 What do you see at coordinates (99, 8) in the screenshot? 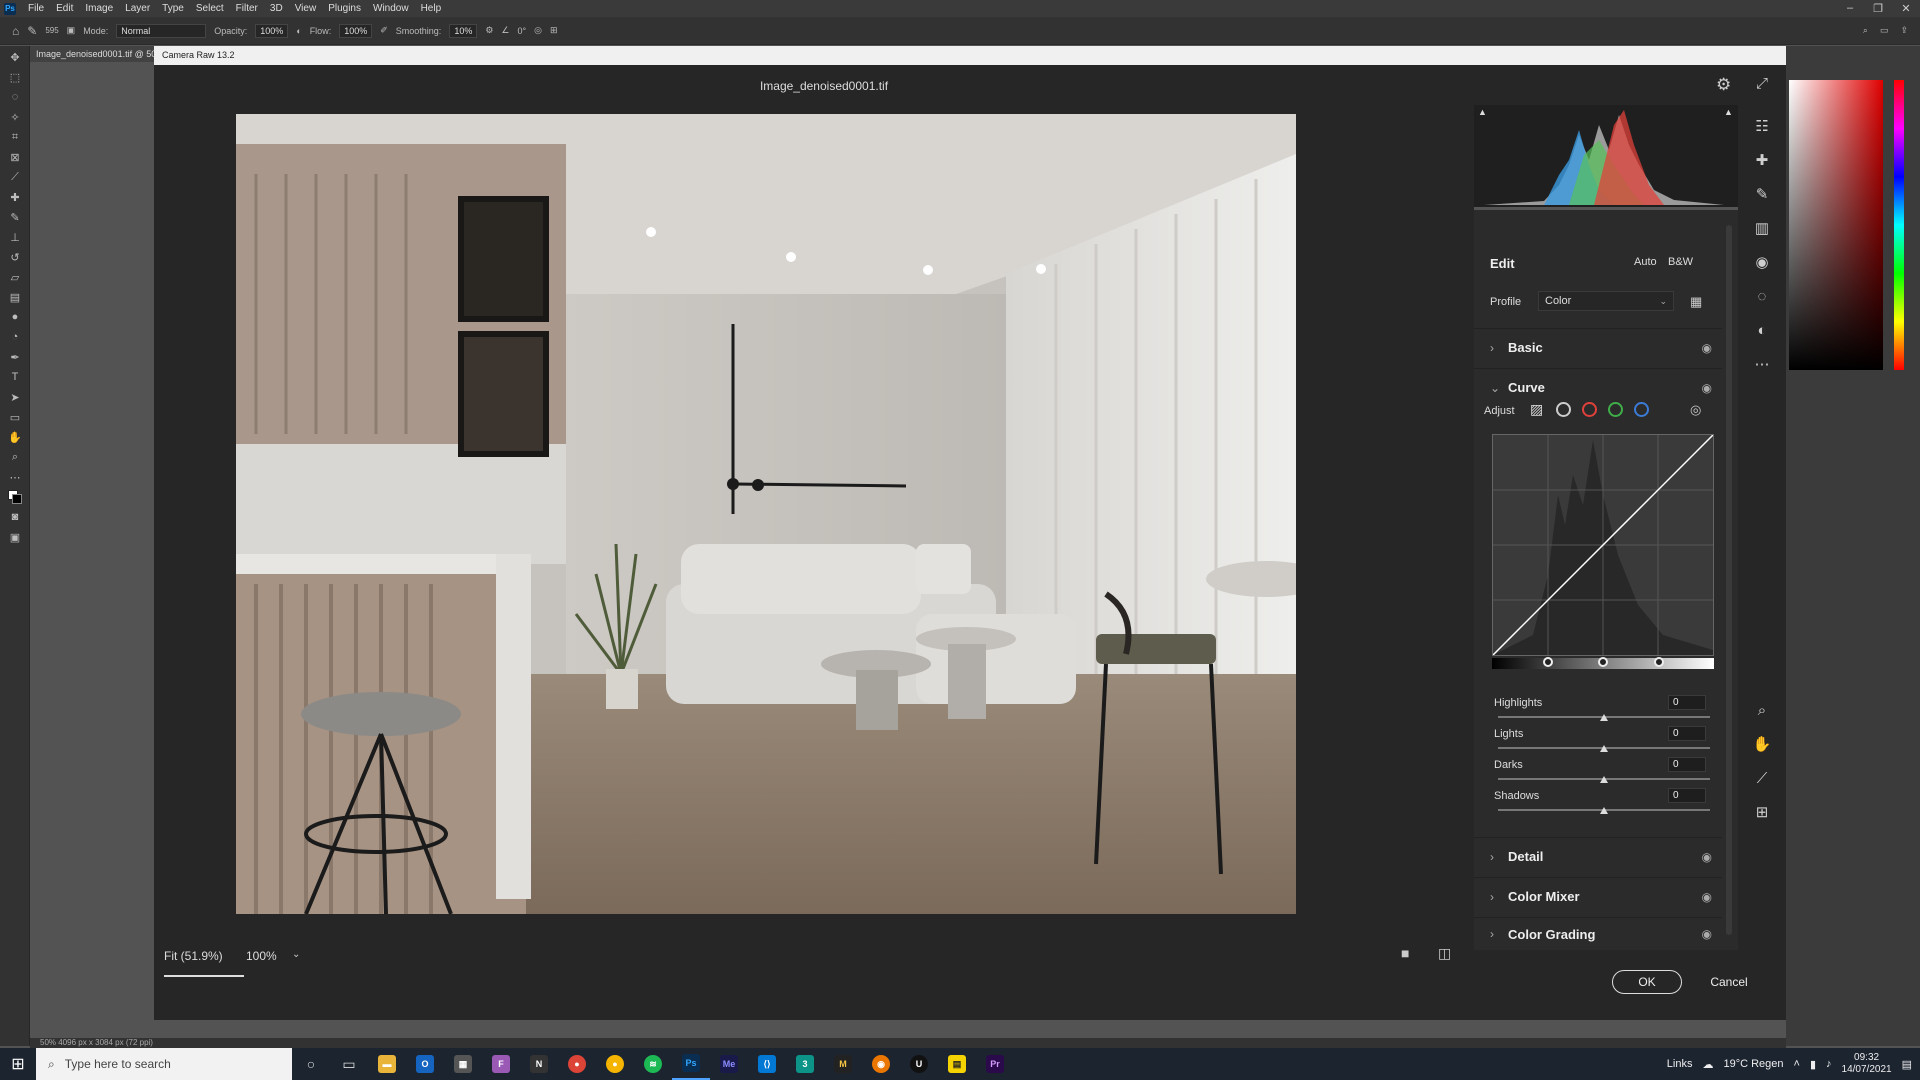
I see `menu-image: Image` at bounding box center [99, 8].